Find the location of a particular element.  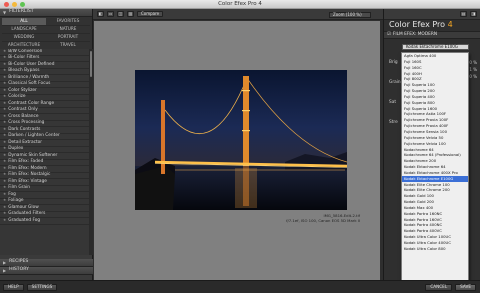

brand-name: Color Efex Pro is located at coordinates (418, 24).